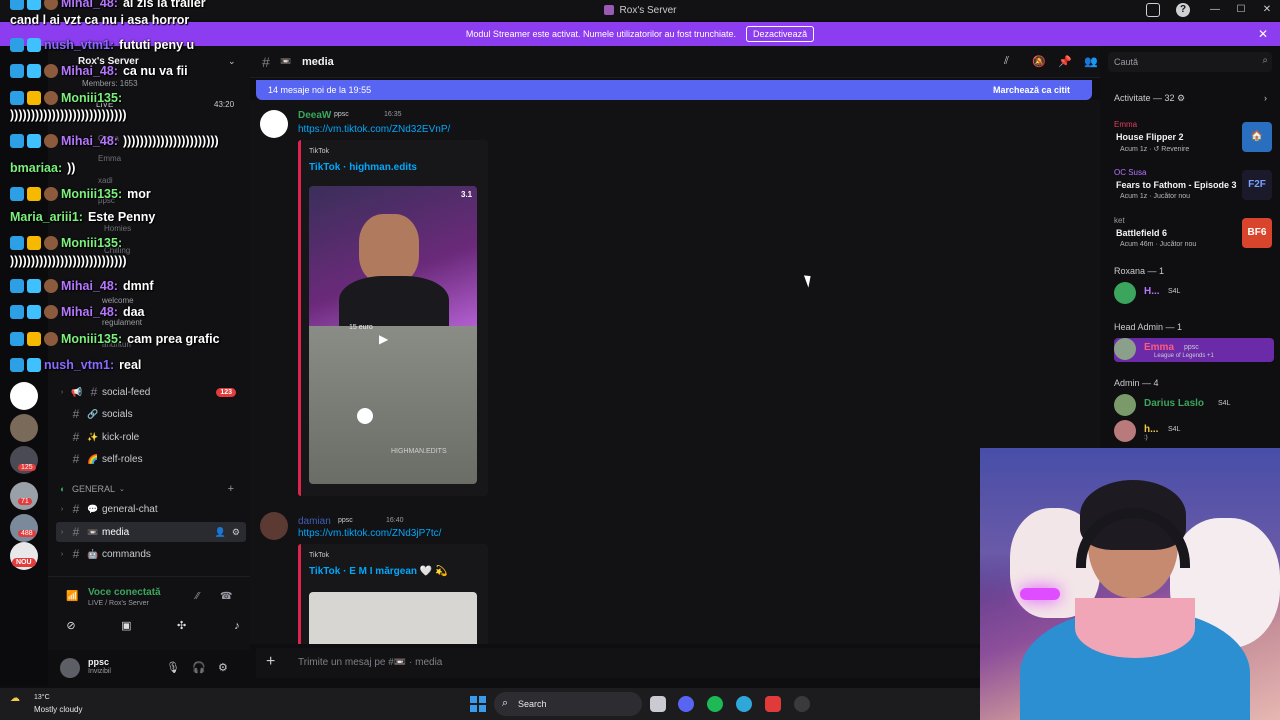 The image size is (1280, 720). Describe the element at coordinates (93, 553) in the screenshot. I see `robot-icon: 🤖` at that location.